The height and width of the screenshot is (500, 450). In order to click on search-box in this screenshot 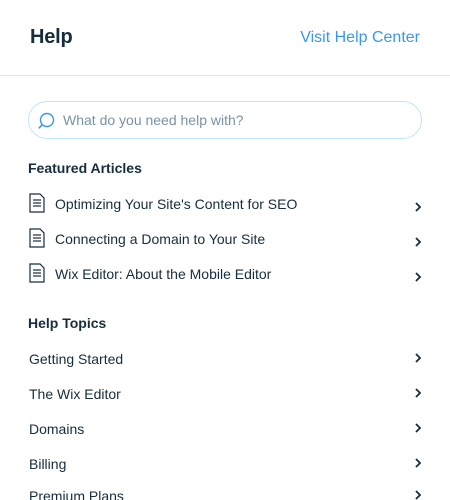, I will do `click(225, 120)`.